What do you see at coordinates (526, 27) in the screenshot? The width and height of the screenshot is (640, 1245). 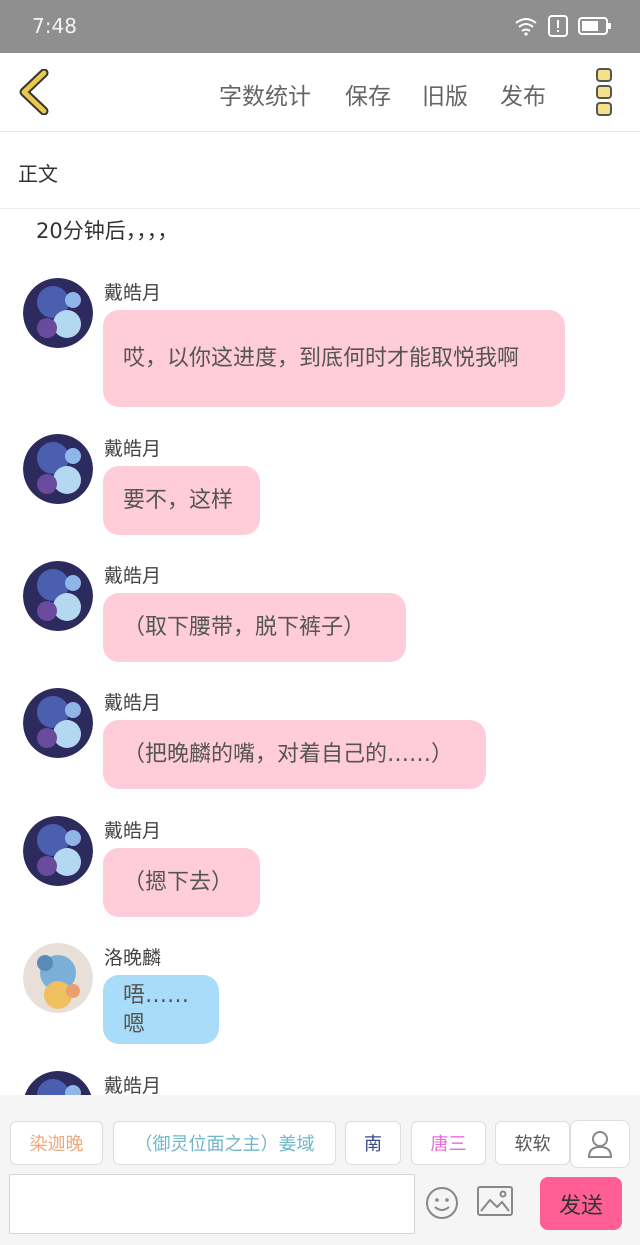 I see `wifi-icon` at bounding box center [526, 27].